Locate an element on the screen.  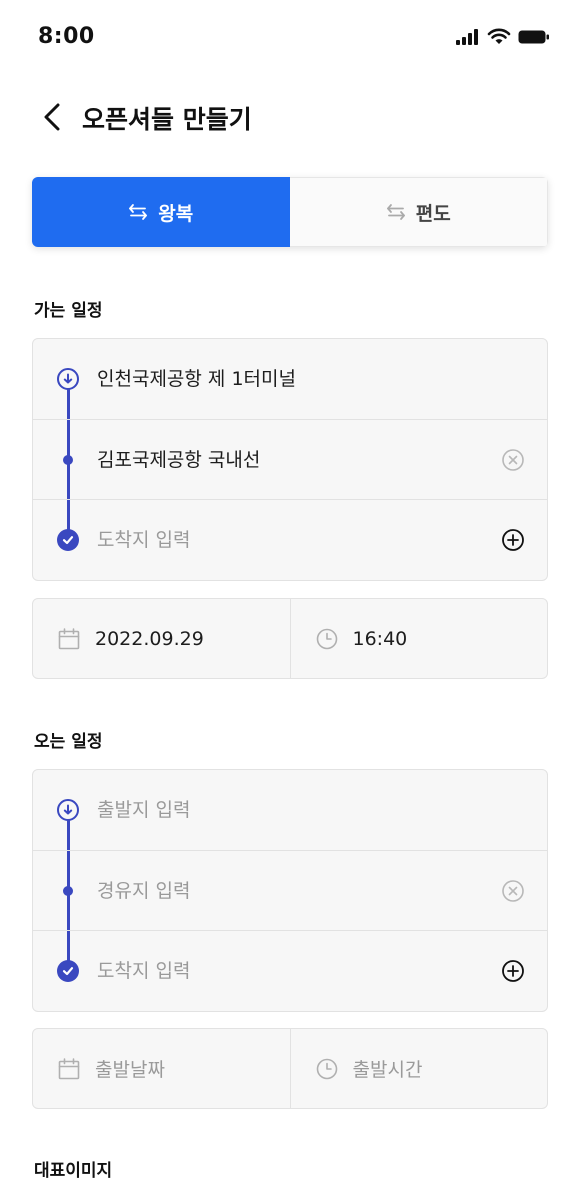
inbound-departure-input: 출발지 입력 is located at coordinates (143, 810).